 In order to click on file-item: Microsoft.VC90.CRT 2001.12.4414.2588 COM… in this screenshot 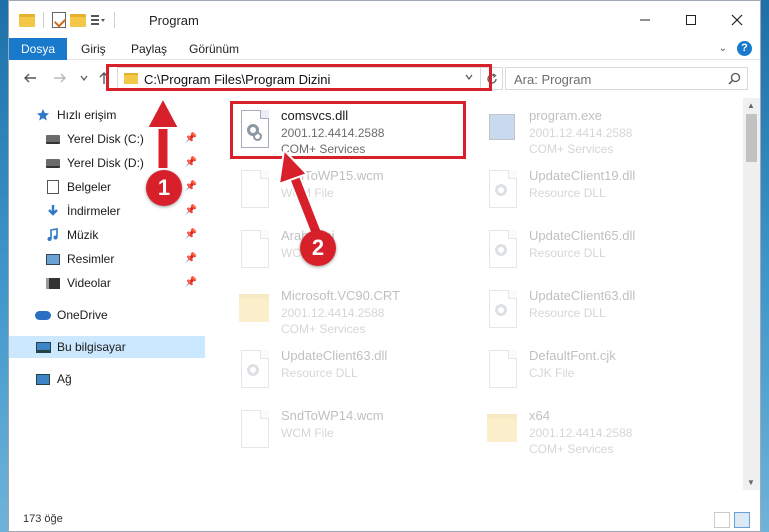, I will do `click(353, 314)`.